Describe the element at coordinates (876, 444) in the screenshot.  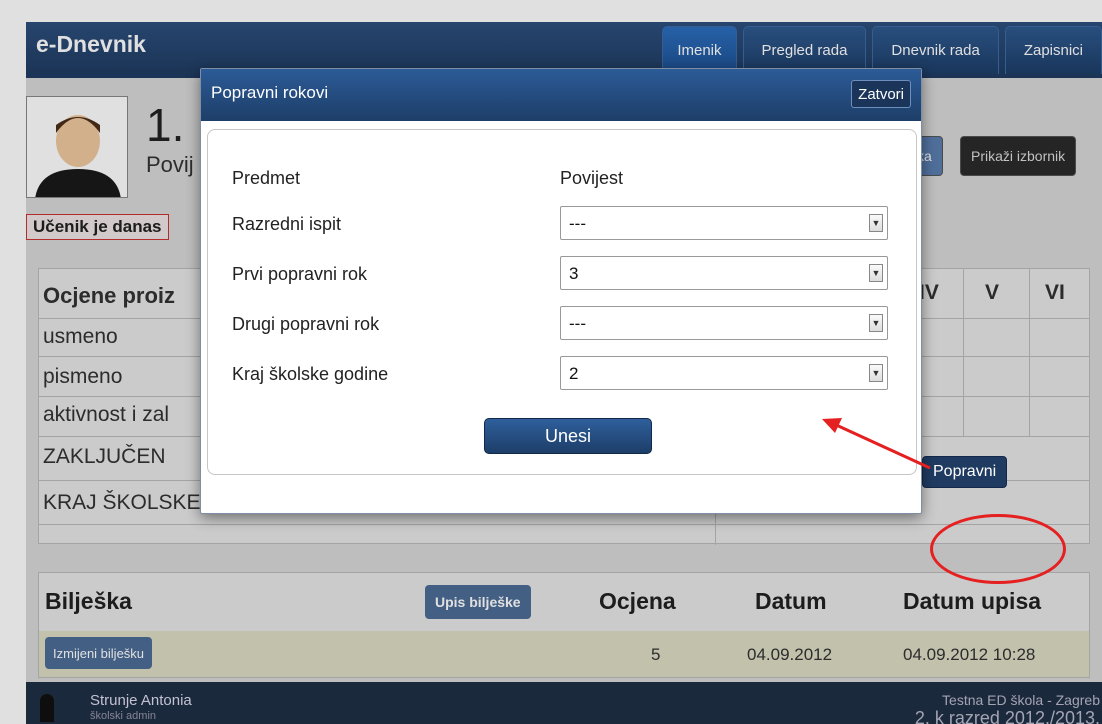
I see `annotation-arrow-icon` at that location.